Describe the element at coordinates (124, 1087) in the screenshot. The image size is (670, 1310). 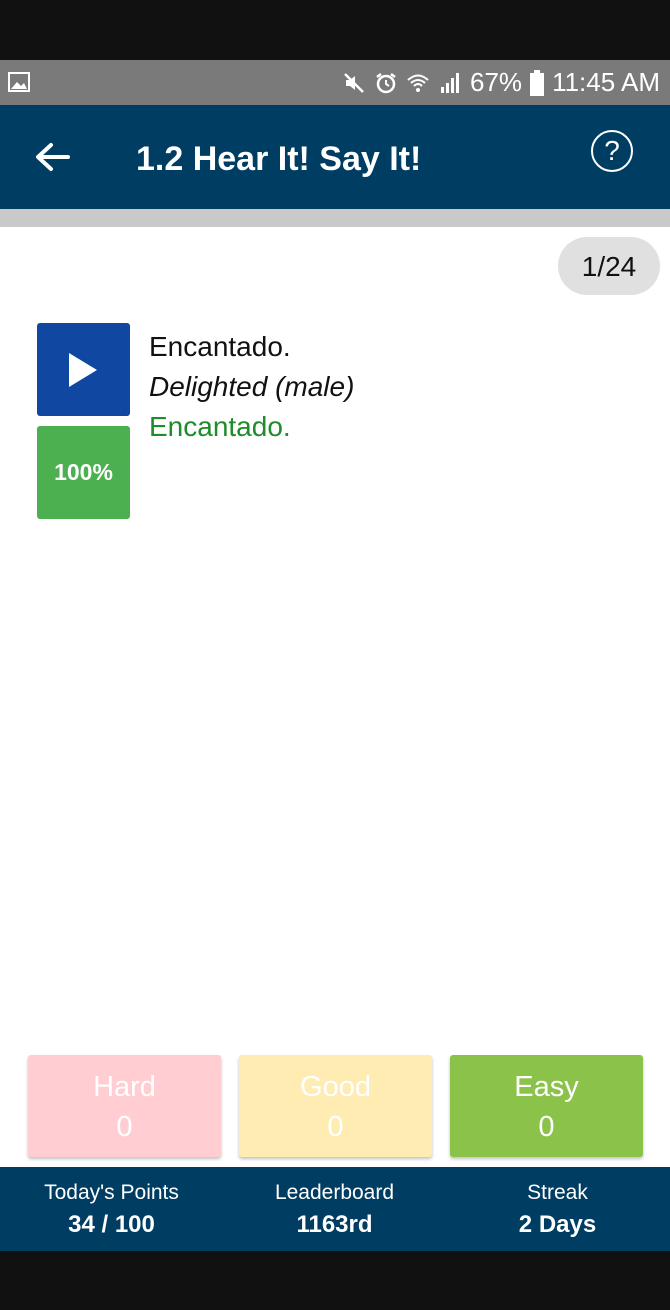
I see `hard-label: Hard` at that location.